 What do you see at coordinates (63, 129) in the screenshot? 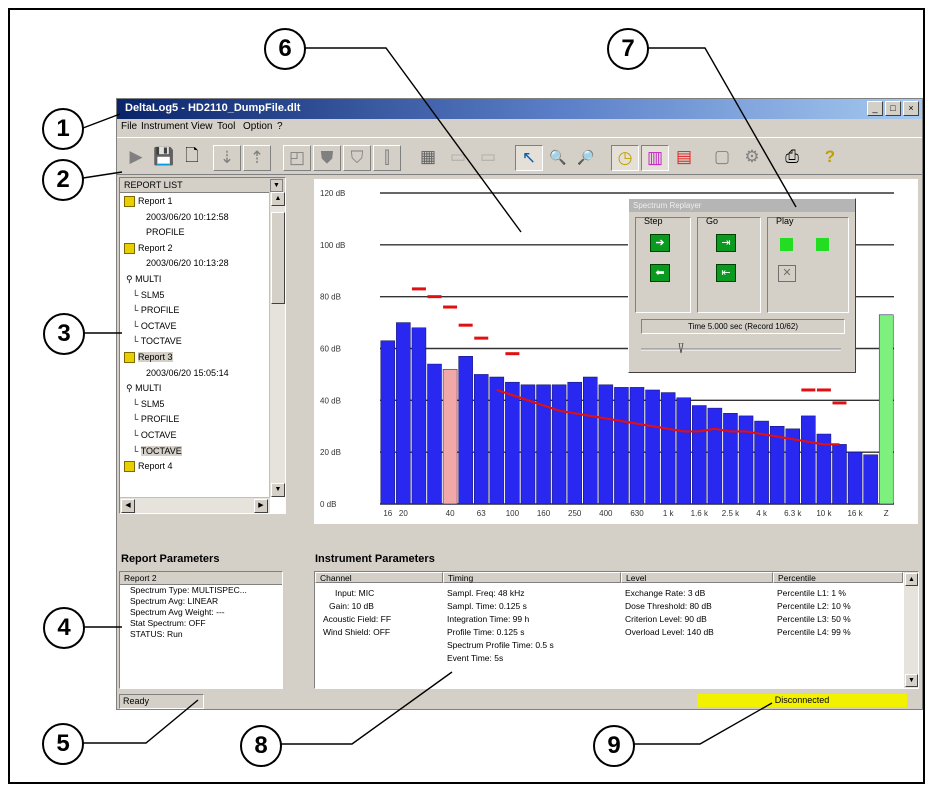
I see `callout-1: 1` at bounding box center [63, 129].